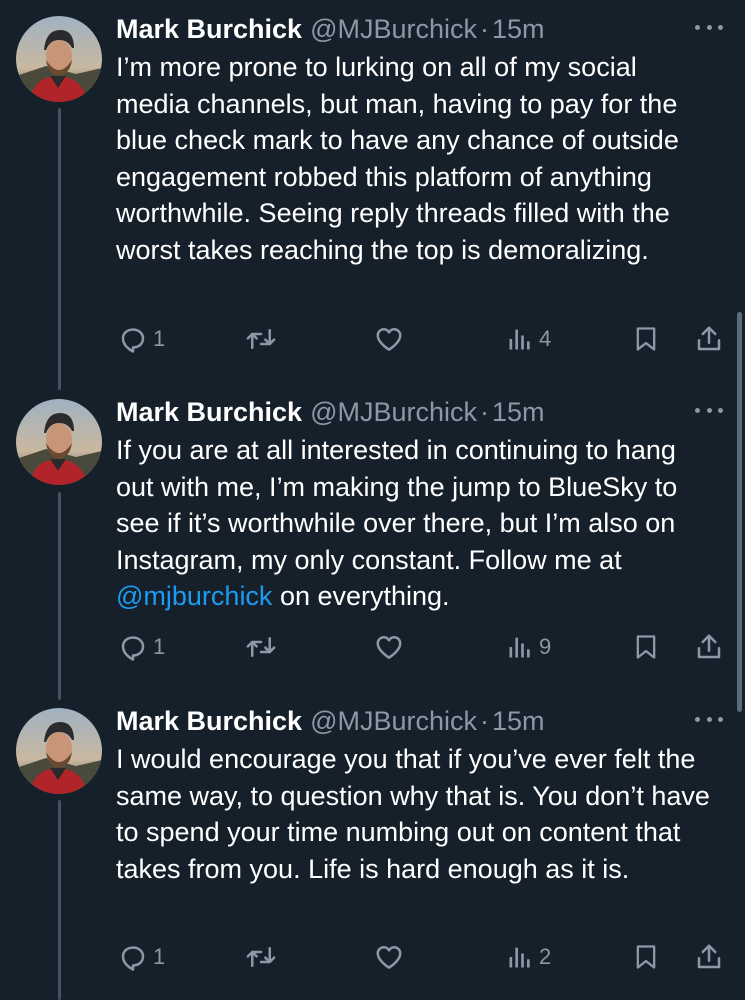 This screenshot has height=1000, width=745. I want to click on views-button: 2, so click(528, 957).